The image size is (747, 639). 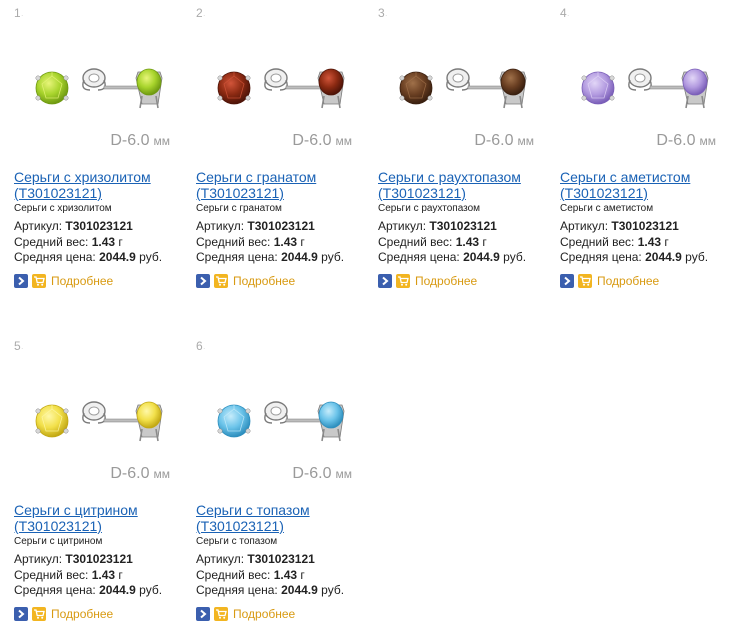 I want to click on title-line-1: Серьги с цитрином, so click(x=76, y=510).